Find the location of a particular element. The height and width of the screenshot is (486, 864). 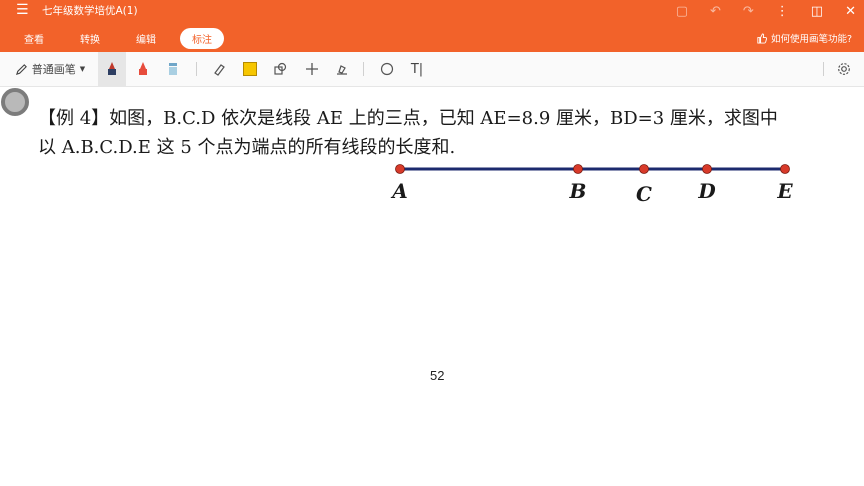

point-d is located at coordinates (707, 169).